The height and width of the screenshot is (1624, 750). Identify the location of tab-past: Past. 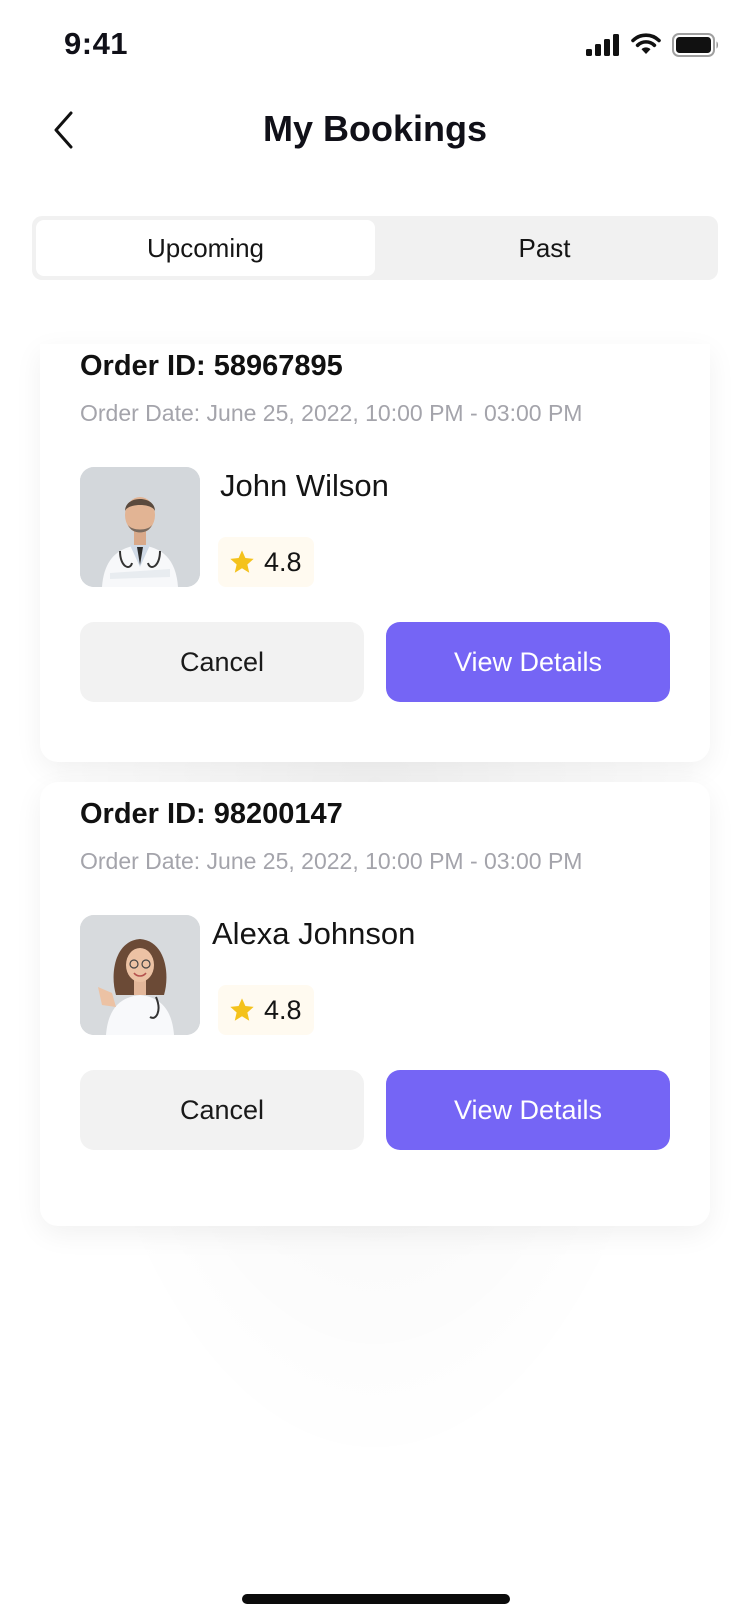
(544, 248).